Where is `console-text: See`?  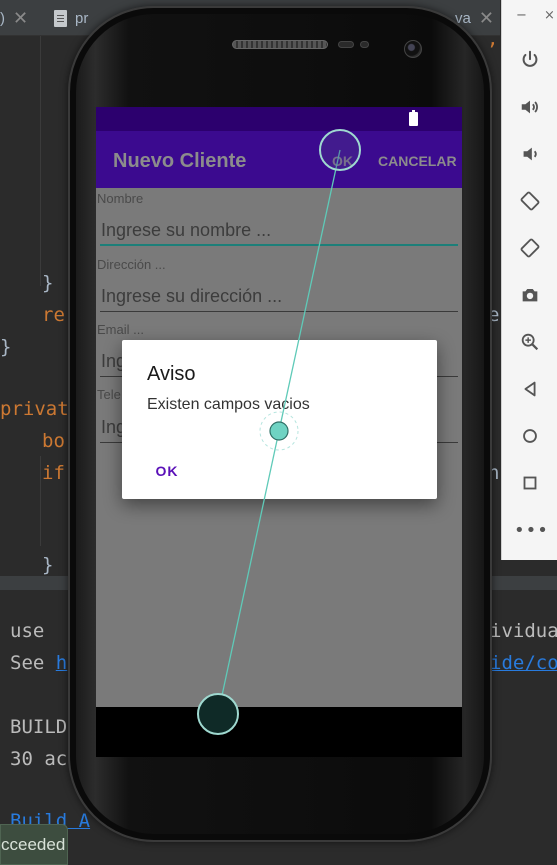 console-text: See is located at coordinates (33, 663).